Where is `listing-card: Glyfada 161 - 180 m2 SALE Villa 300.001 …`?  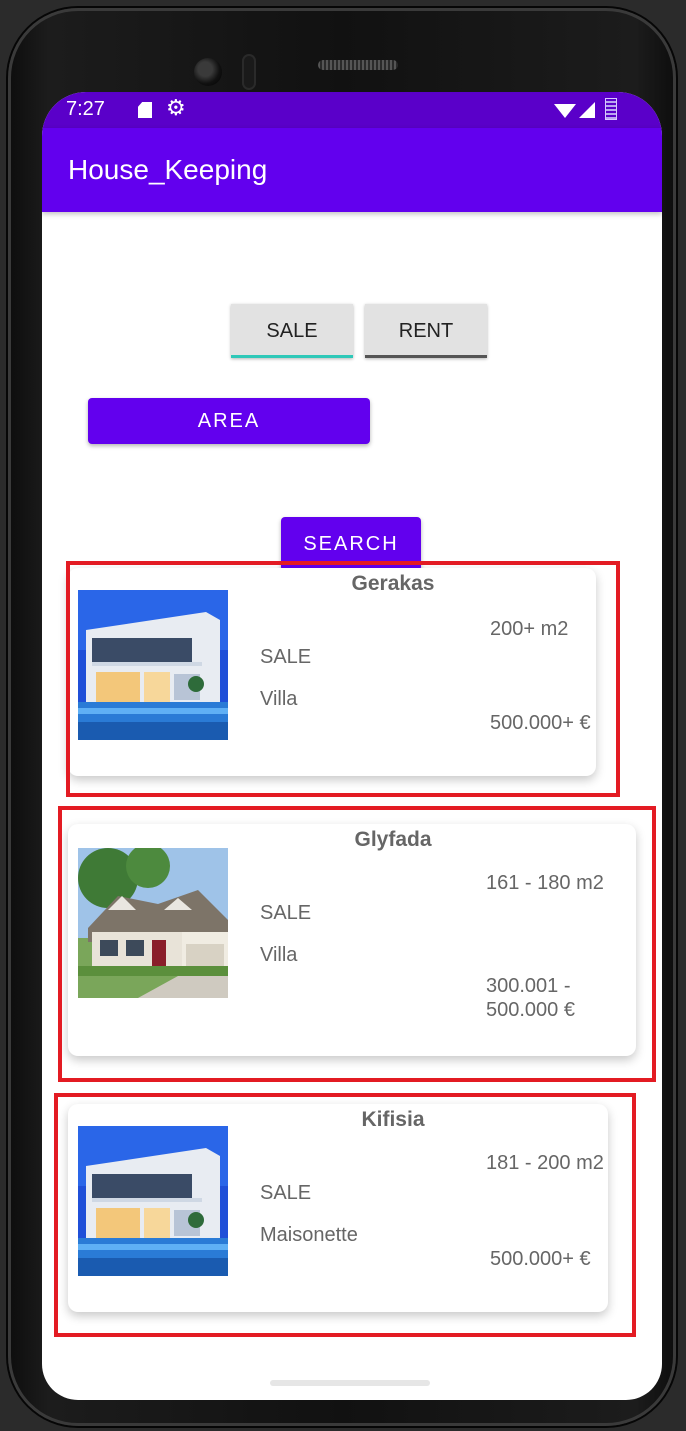
listing-card: Glyfada 161 - 180 m2 SALE Villa 300.001 … is located at coordinates (352, 940).